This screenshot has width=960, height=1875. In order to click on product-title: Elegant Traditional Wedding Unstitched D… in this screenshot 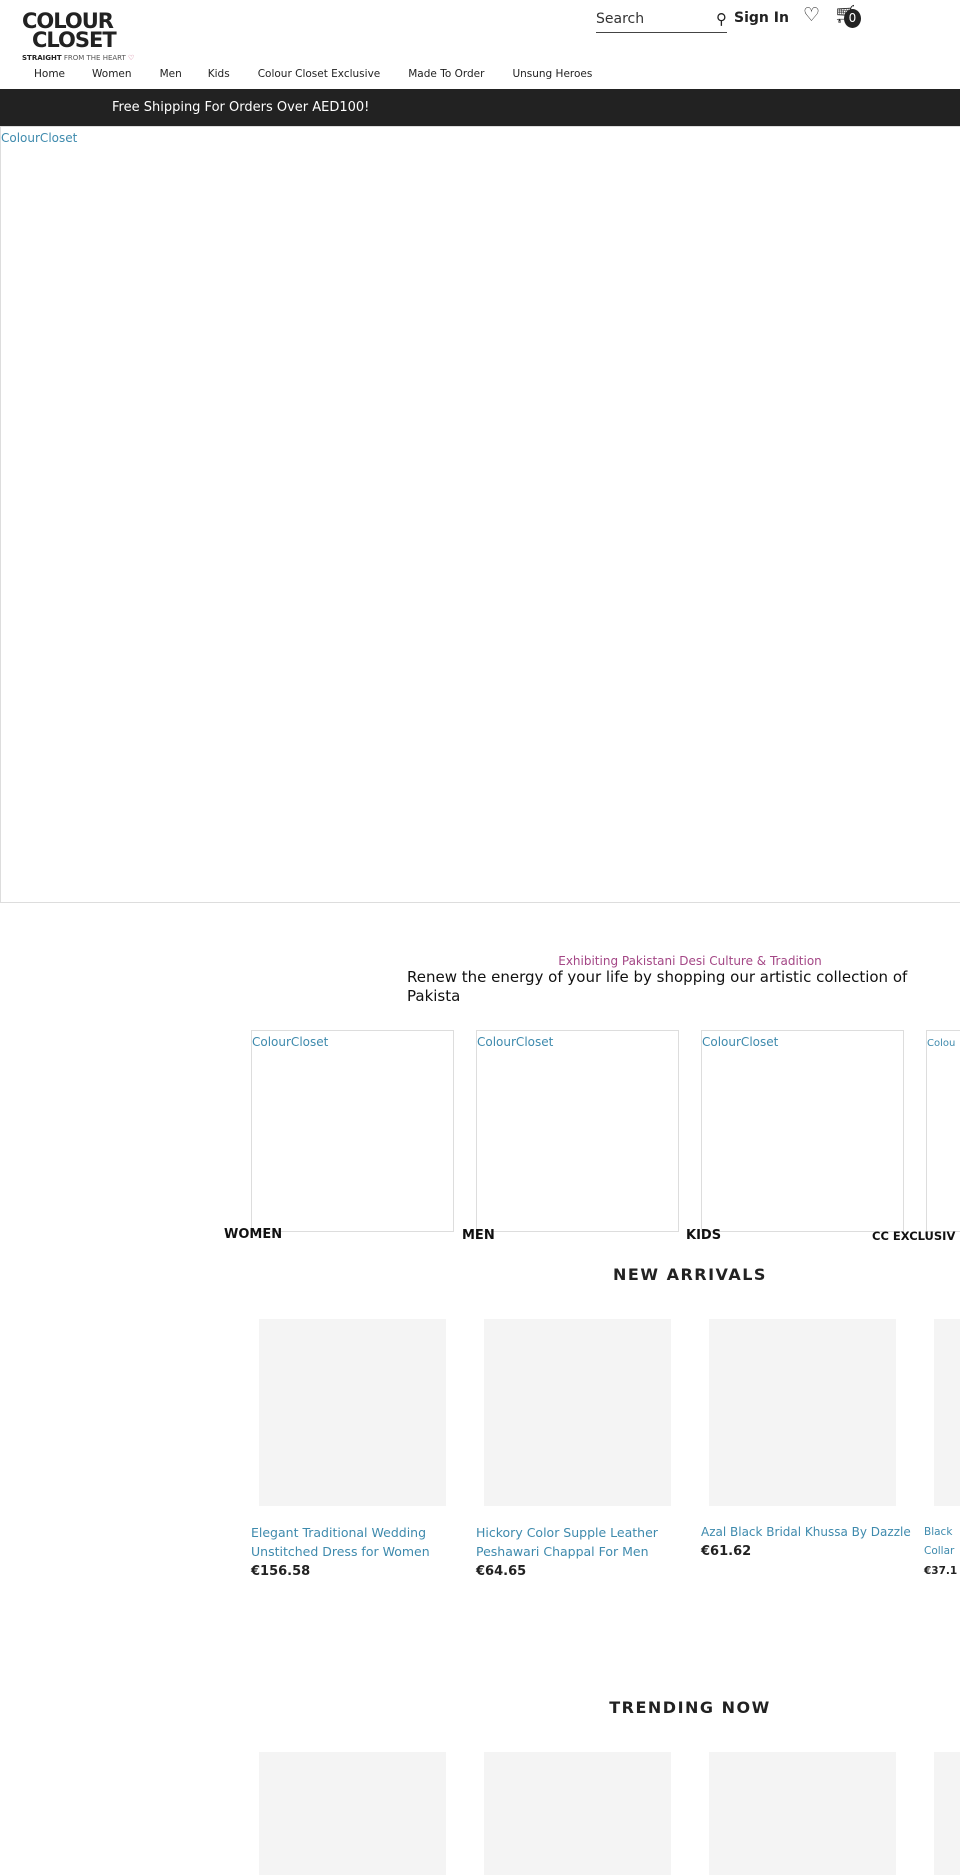, I will do `click(351, 1542)`.